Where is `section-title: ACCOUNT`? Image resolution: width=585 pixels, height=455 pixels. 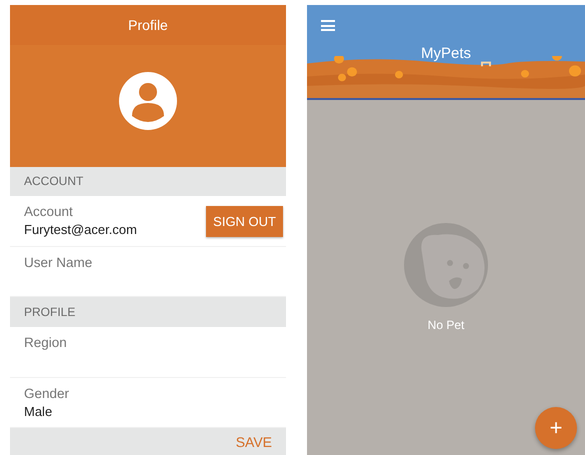 section-title: ACCOUNT is located at coordinates (54, 181).